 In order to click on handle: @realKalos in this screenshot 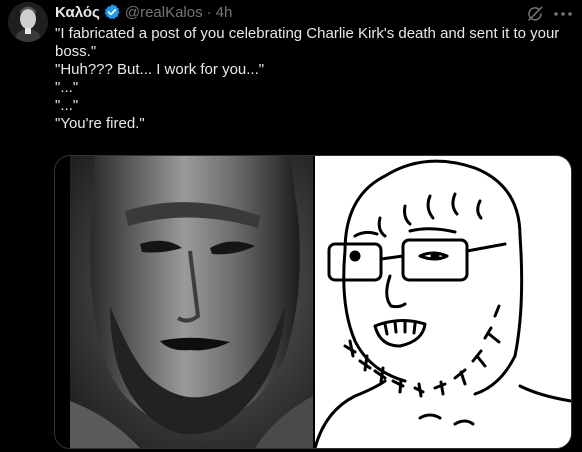, I will do `click(164, 12)`.